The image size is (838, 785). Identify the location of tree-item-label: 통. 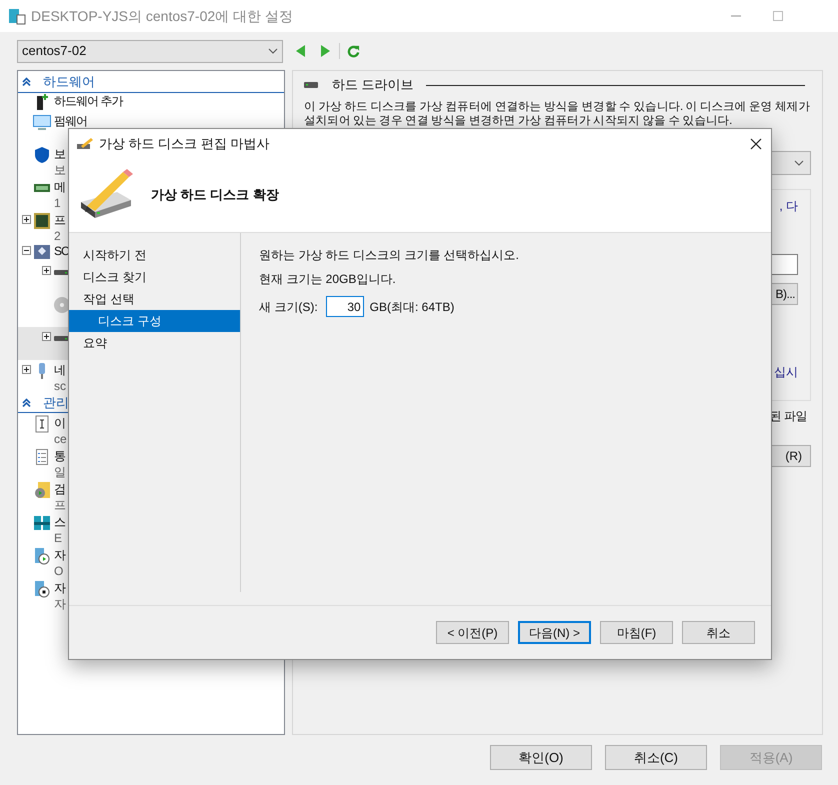
(60, 456).